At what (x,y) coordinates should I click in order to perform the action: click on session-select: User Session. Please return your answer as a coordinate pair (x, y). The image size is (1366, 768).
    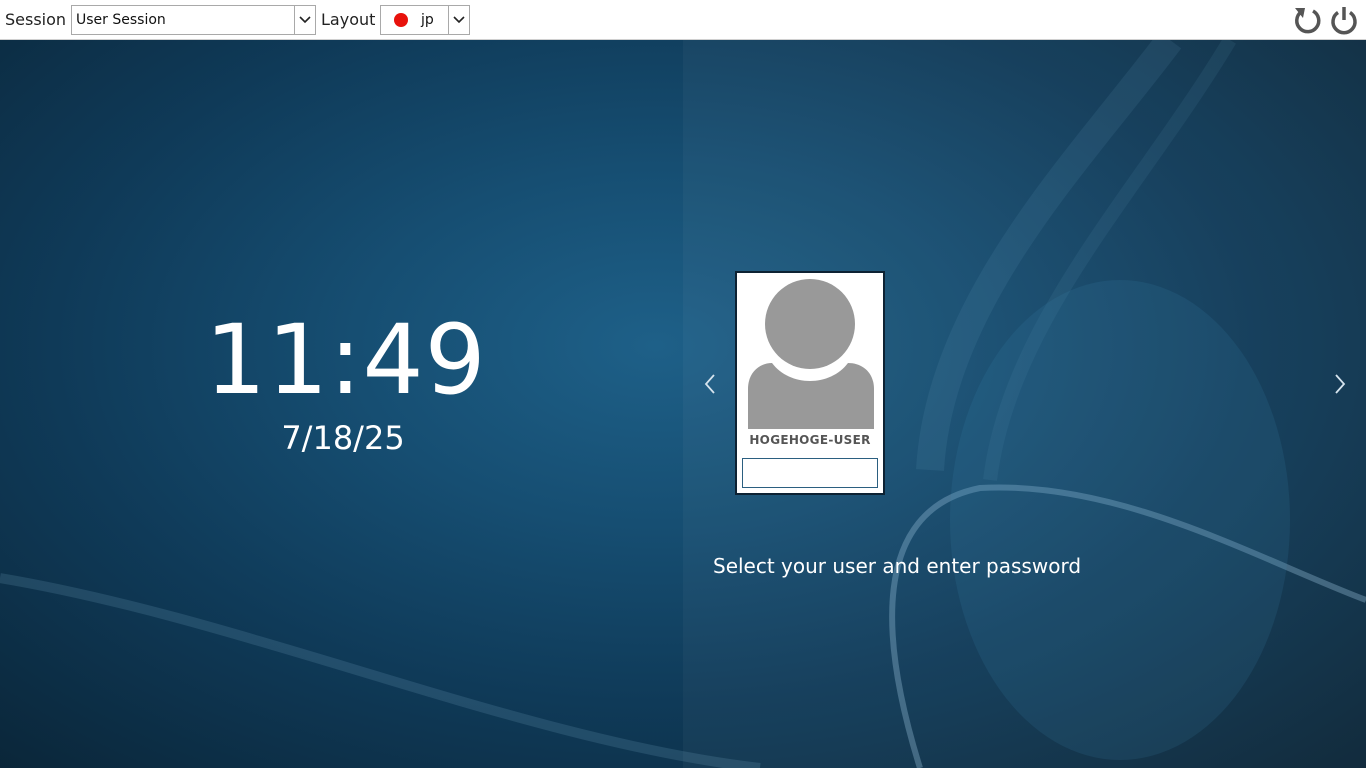
    Looking at the image, I should click on (193, 20).